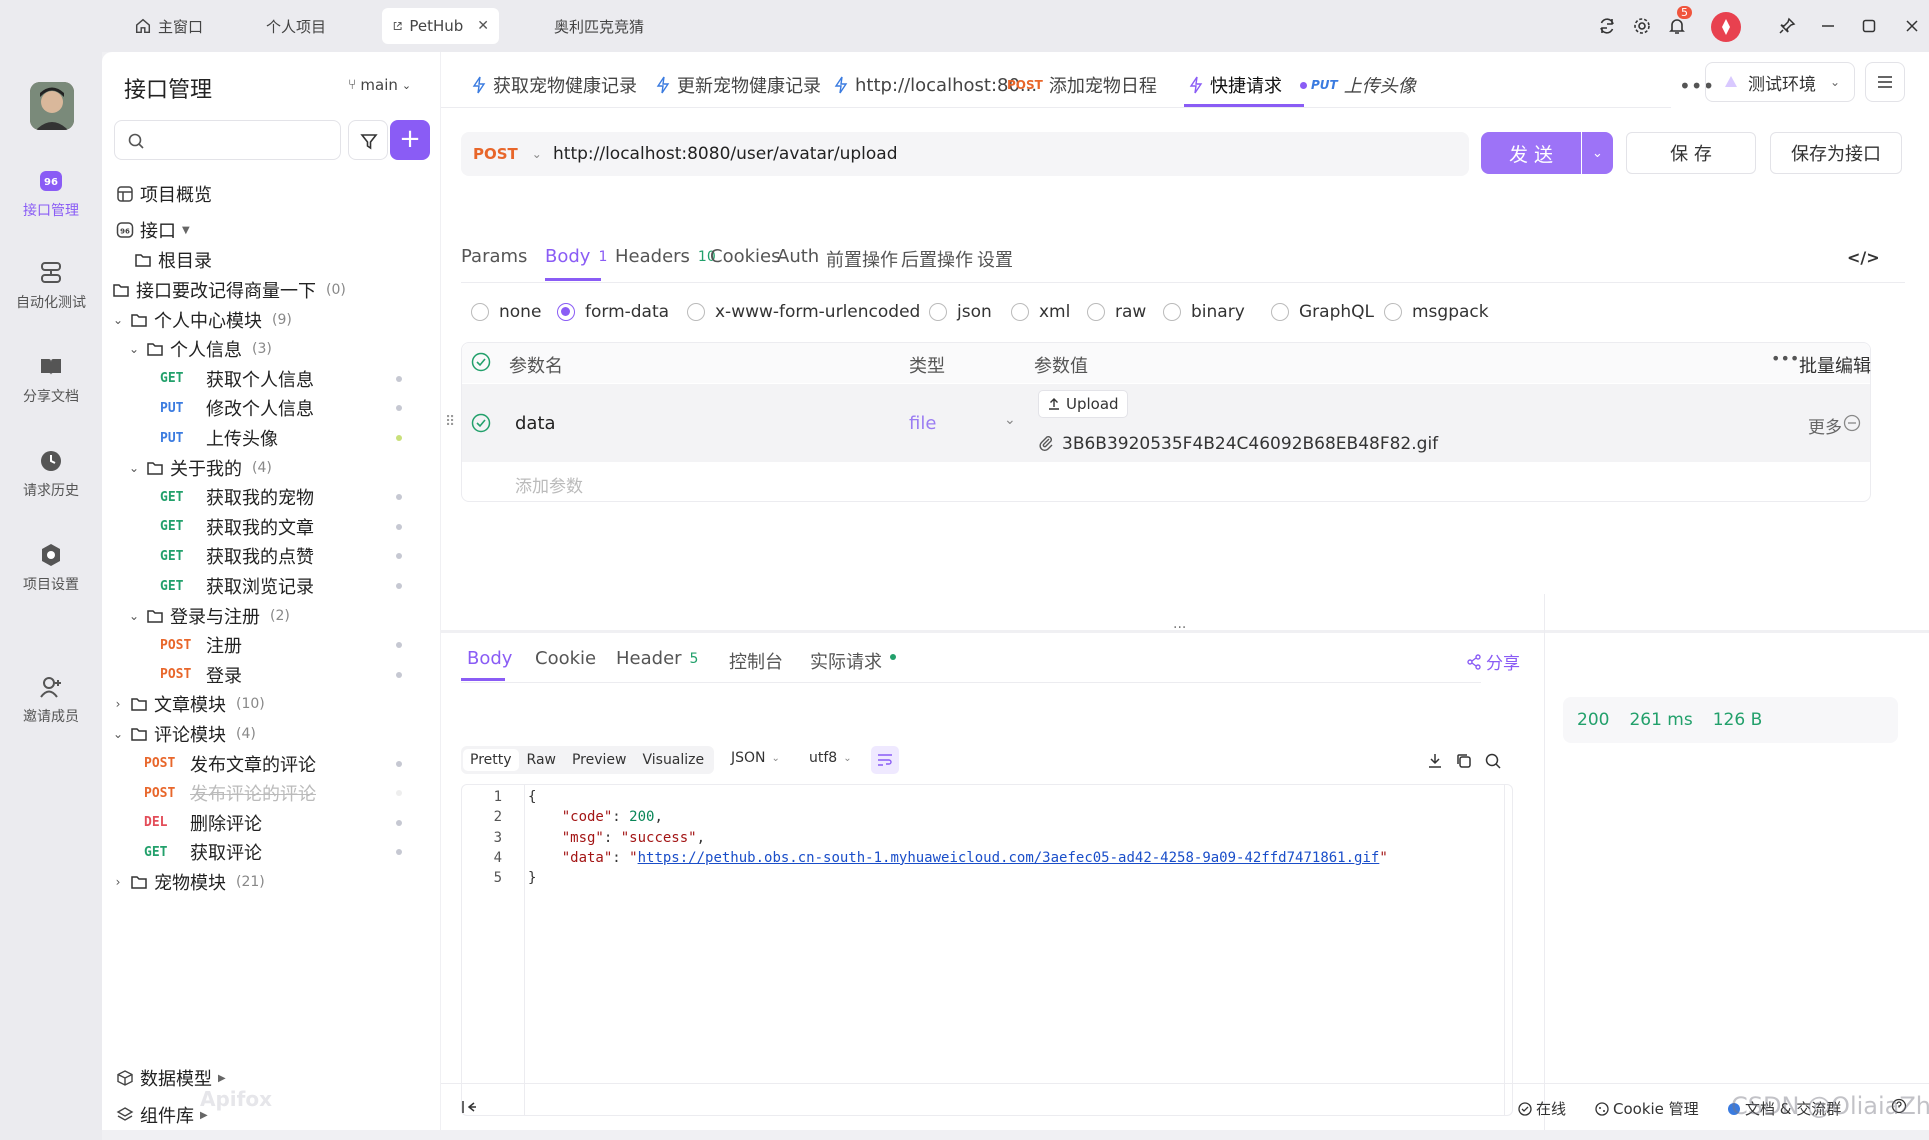  I want to click on body-type-radio: json, so click(960, 312).